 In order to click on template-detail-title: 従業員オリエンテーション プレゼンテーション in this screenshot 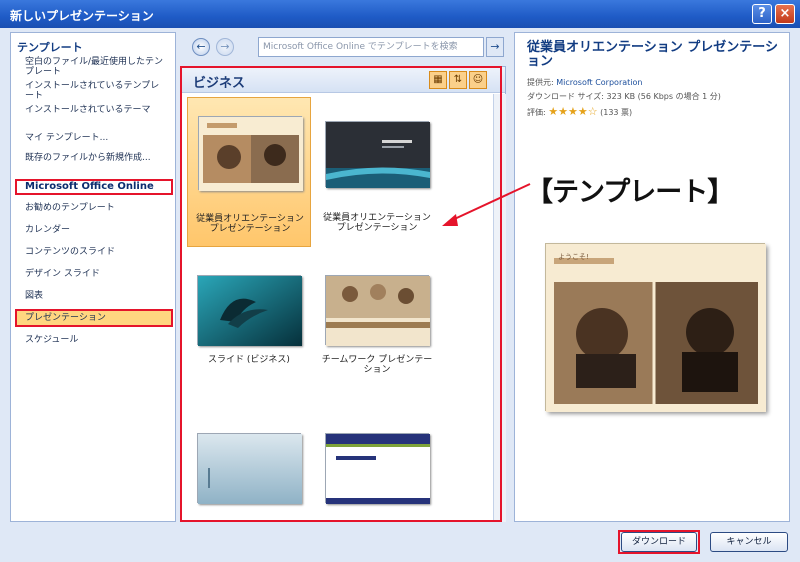, I will do `click(653, 54)`.